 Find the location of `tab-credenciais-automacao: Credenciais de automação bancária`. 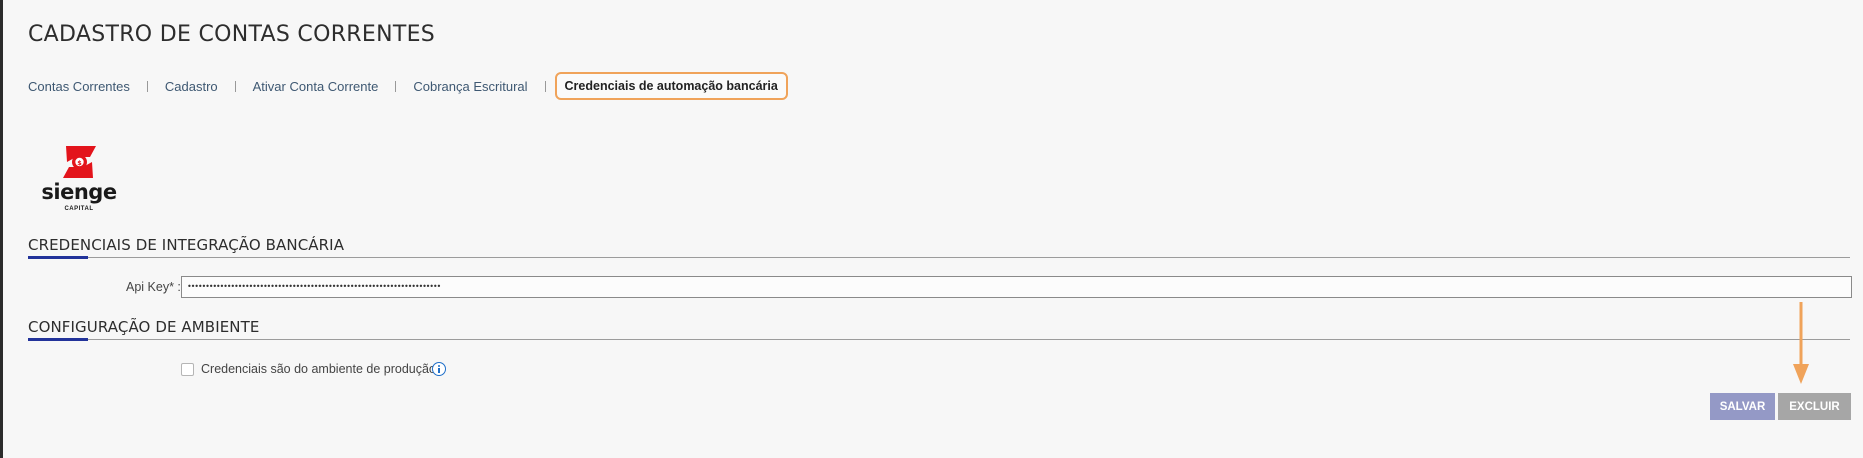

tab-credenciais-automacao: Credenciais de automação bancária is located at coordinates (671, 86).